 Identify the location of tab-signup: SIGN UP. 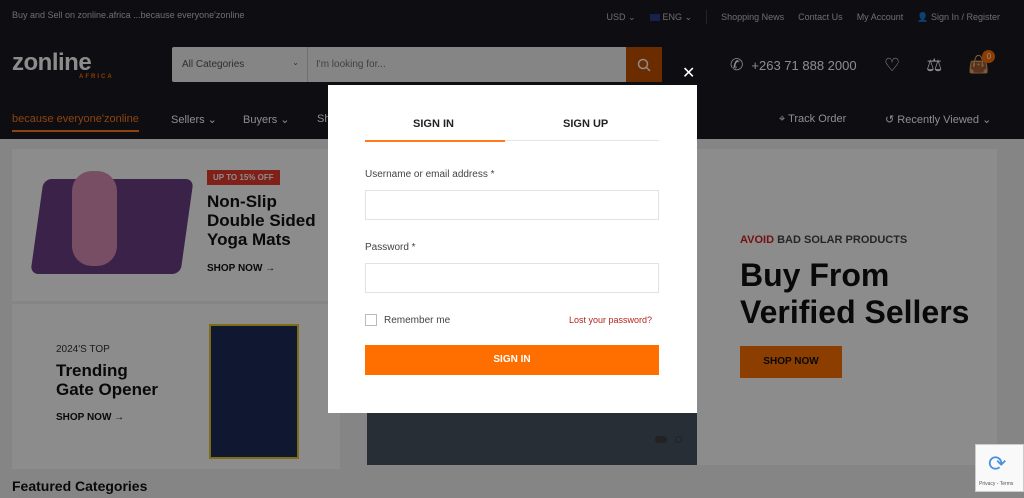
(585, 124).